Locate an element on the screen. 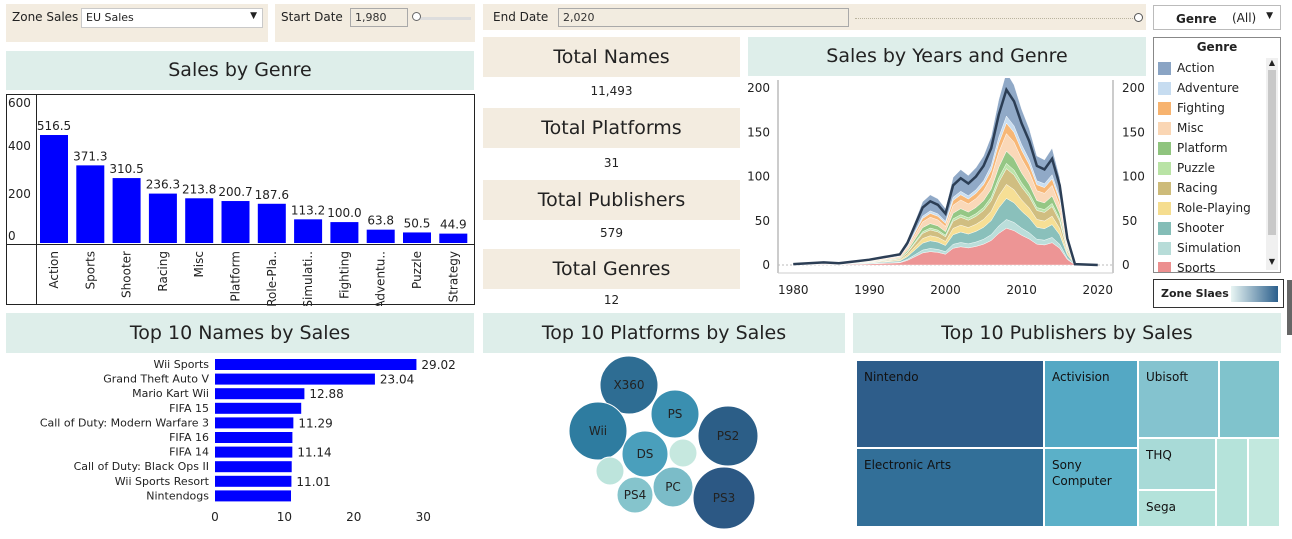  bar-value-label: 236.3 is located at coordinates (163, 185).